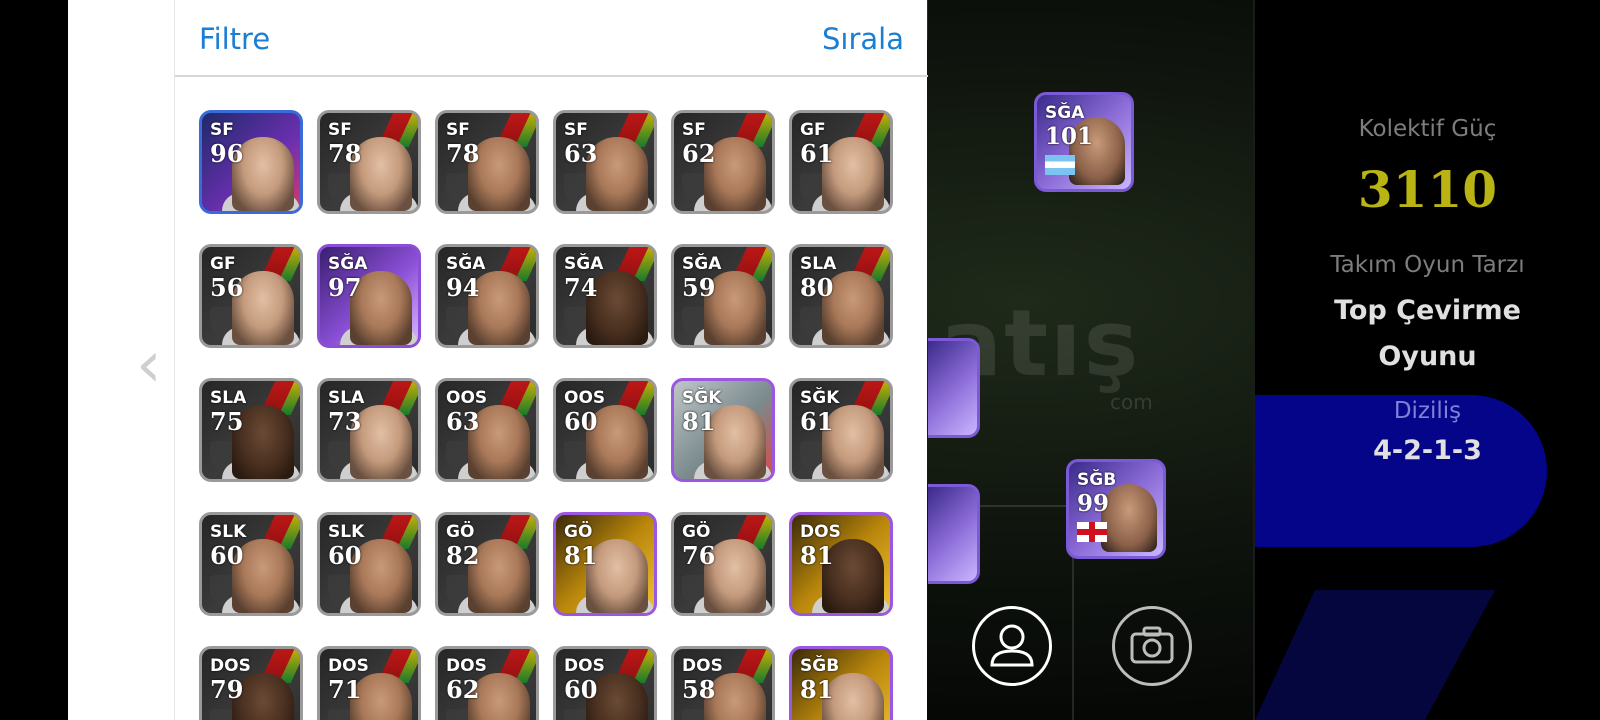 The height and width of the screenshot is (720, 1600). What do you see at coordinates (487, 296) in the screenshot?
I see `player-card: SĞA 94` at bounding box center [487, 296].